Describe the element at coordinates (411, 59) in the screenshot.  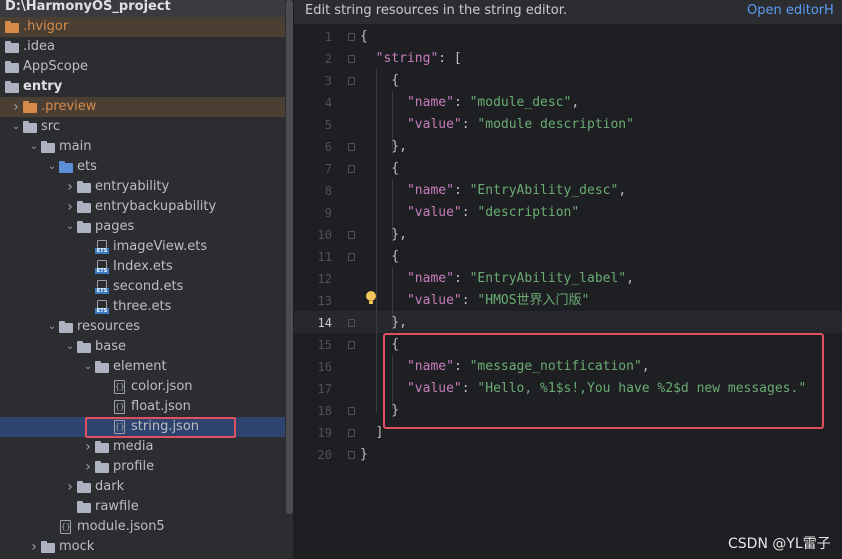
I see `code-line: "string": [` at that location.